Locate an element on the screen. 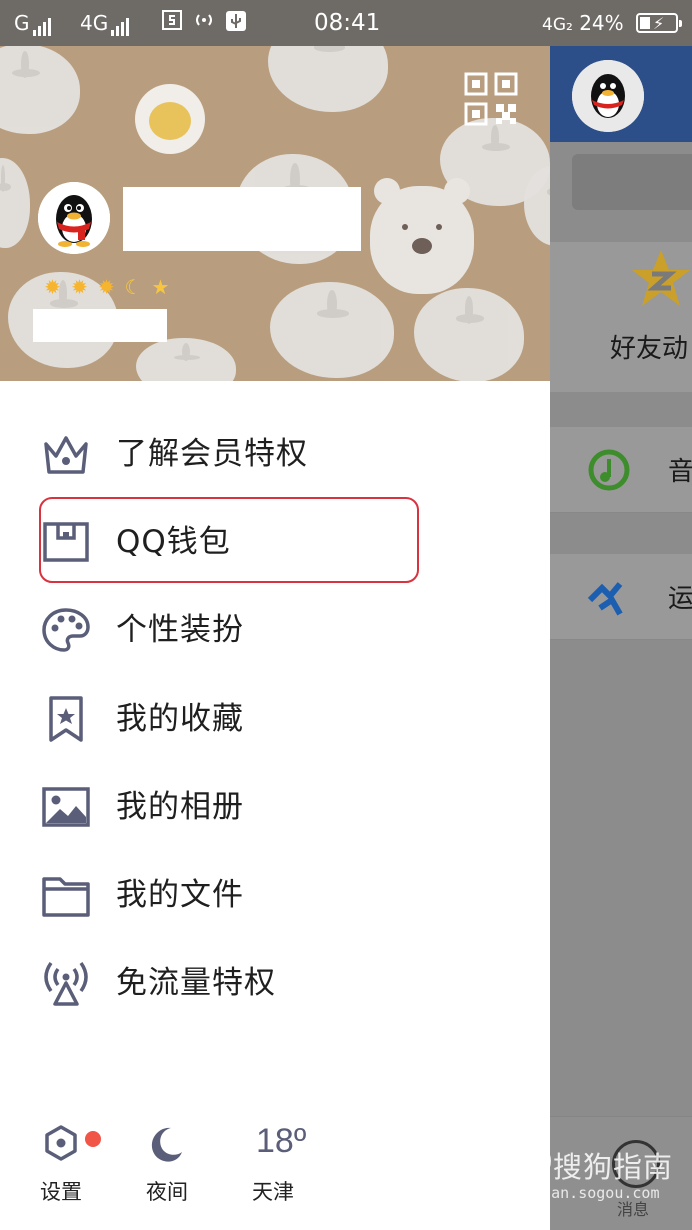 The width and height of the screenshot is (692, 1230). menu-item-label: 我的相册 is located at coordinates (180, 807).